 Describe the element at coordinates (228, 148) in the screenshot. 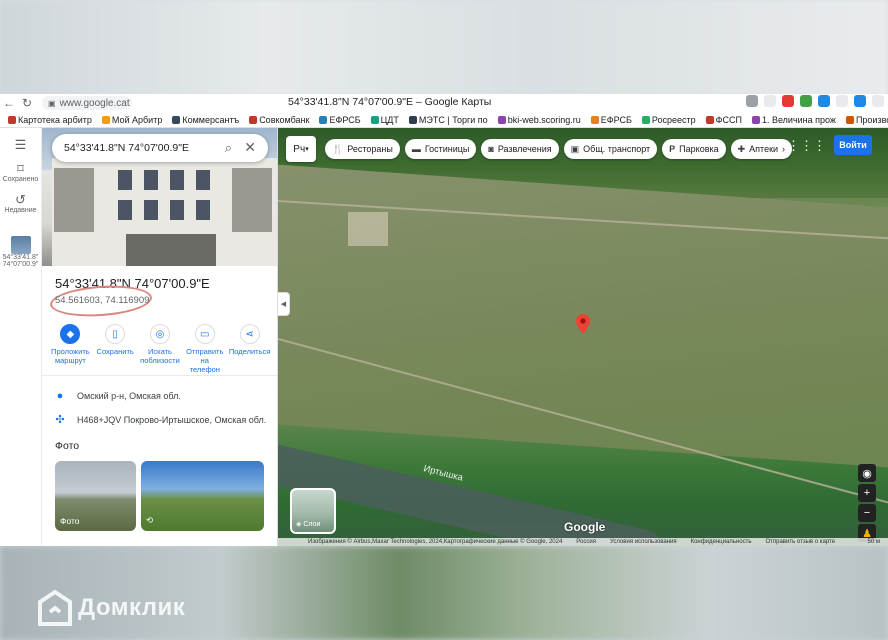

I see `search-icon: ⌕` at that location.